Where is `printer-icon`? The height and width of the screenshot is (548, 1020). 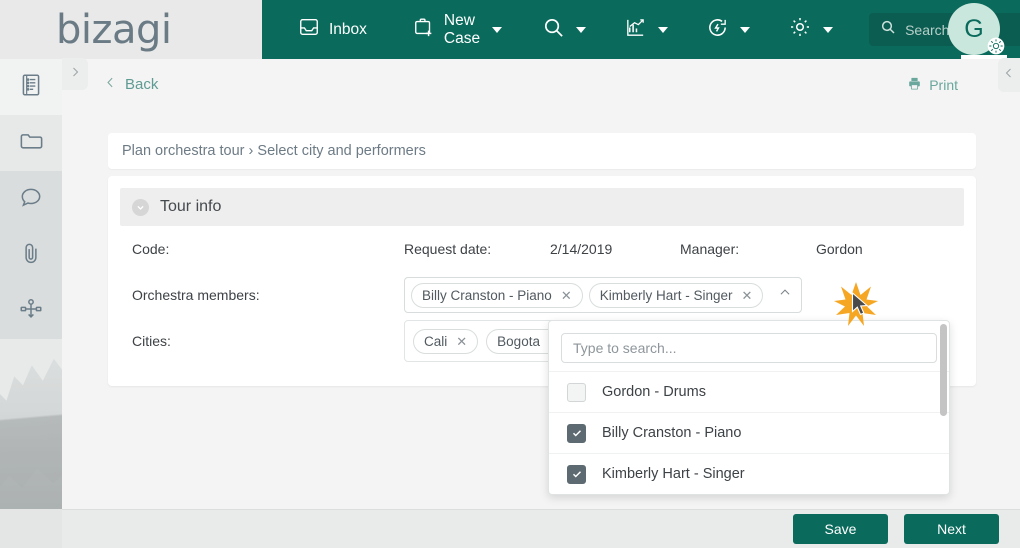 printer-icon is located at coordinates (914, 85).